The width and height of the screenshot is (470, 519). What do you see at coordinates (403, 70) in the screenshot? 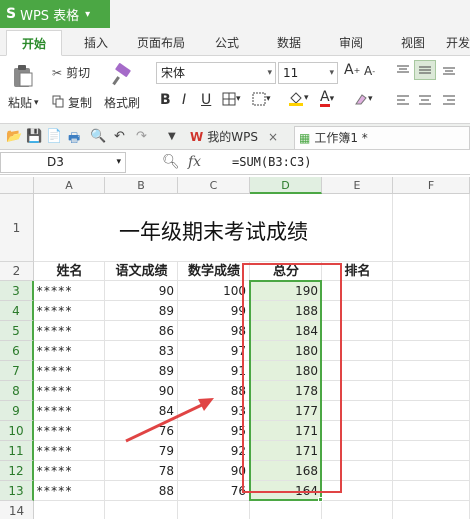
I see `align-top-icon` at bounding box center [403, 70].